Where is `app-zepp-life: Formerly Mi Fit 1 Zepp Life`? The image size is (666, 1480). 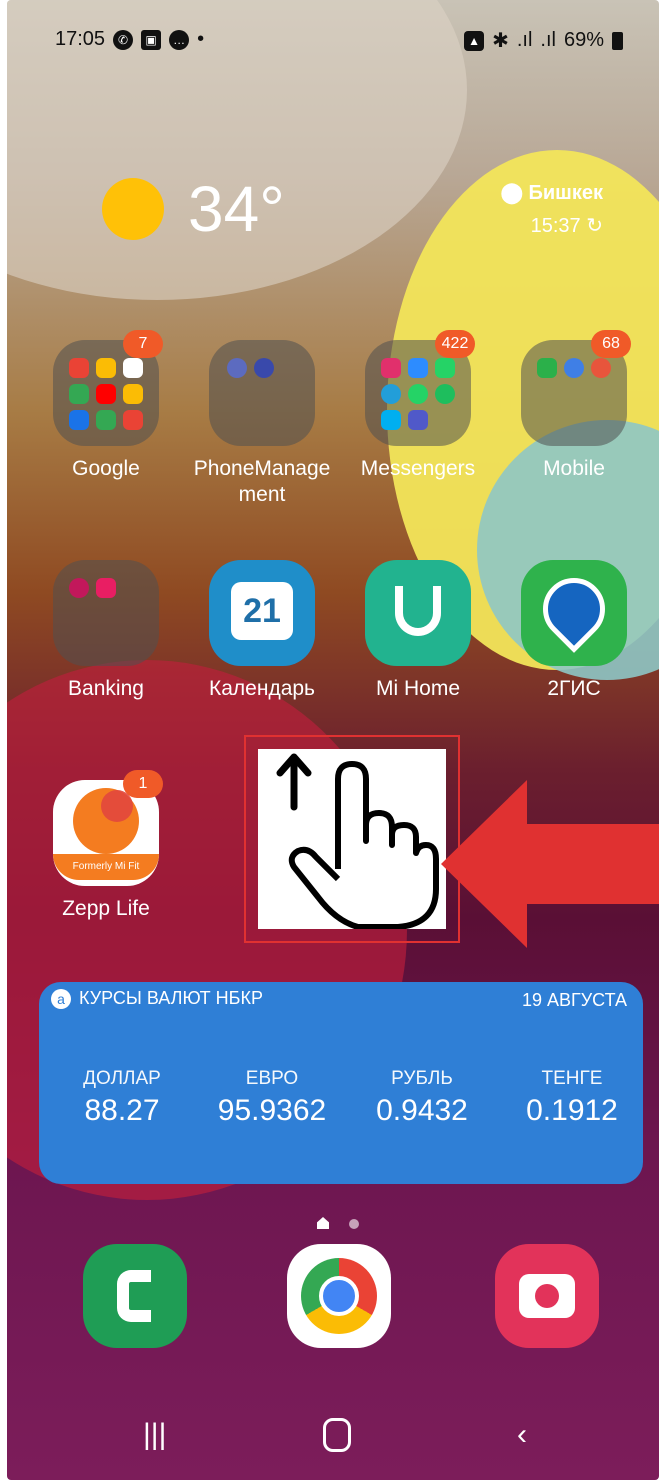 app-zepp-life: Formerly Mi Fit 1 Zepp Life is located at coordinates (106, 846).